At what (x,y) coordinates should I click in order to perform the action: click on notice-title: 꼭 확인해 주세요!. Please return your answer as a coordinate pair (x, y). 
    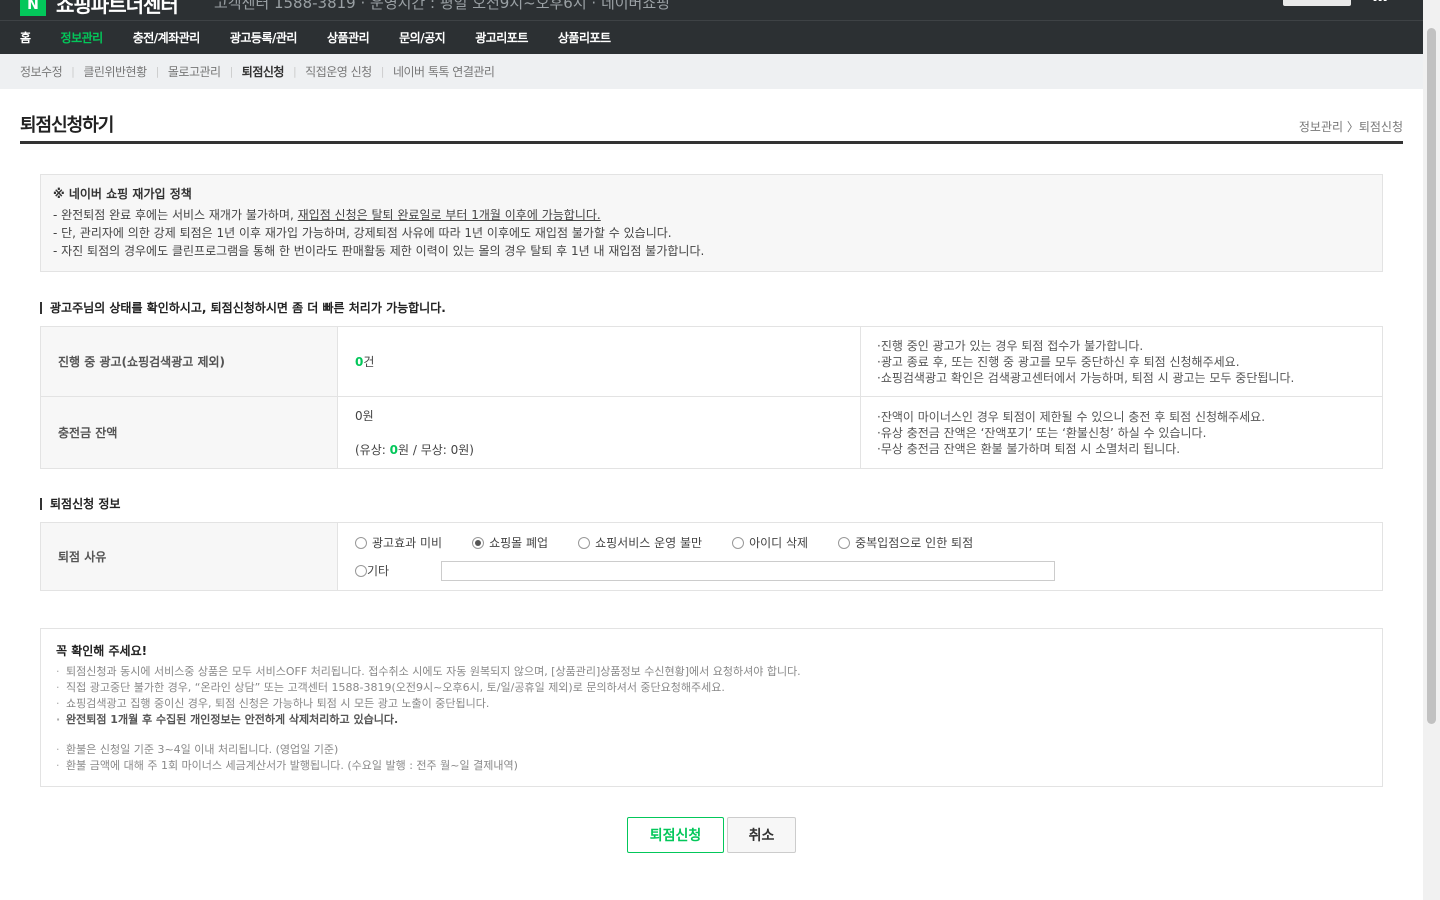
    Looking at the image, I should click on (102, 651).